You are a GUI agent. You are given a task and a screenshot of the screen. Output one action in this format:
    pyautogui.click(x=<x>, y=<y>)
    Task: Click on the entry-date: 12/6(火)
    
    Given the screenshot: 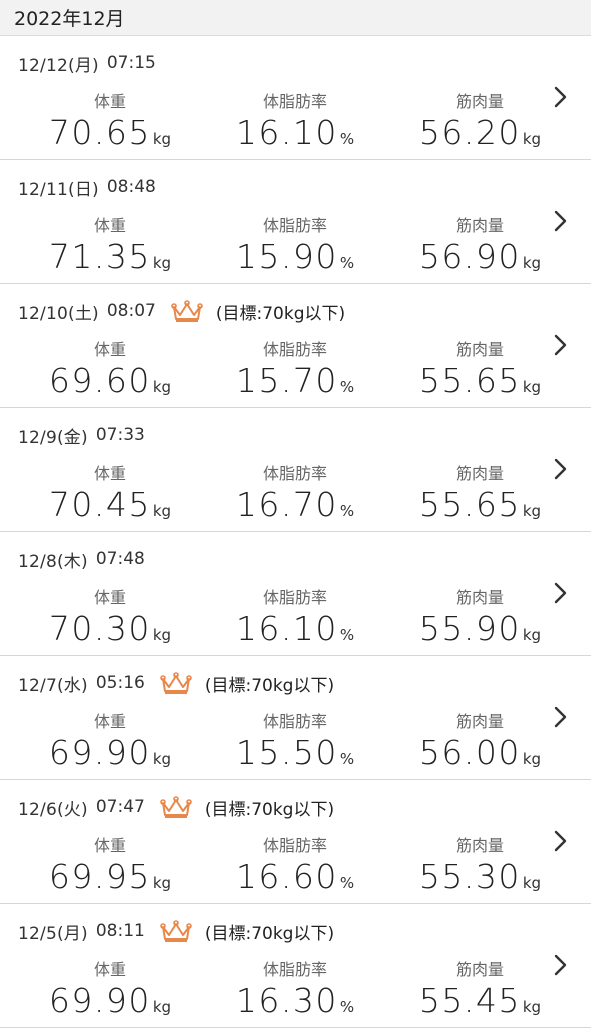 What is the action you would take?
    pyautogui.click(x=53, y=809)
    